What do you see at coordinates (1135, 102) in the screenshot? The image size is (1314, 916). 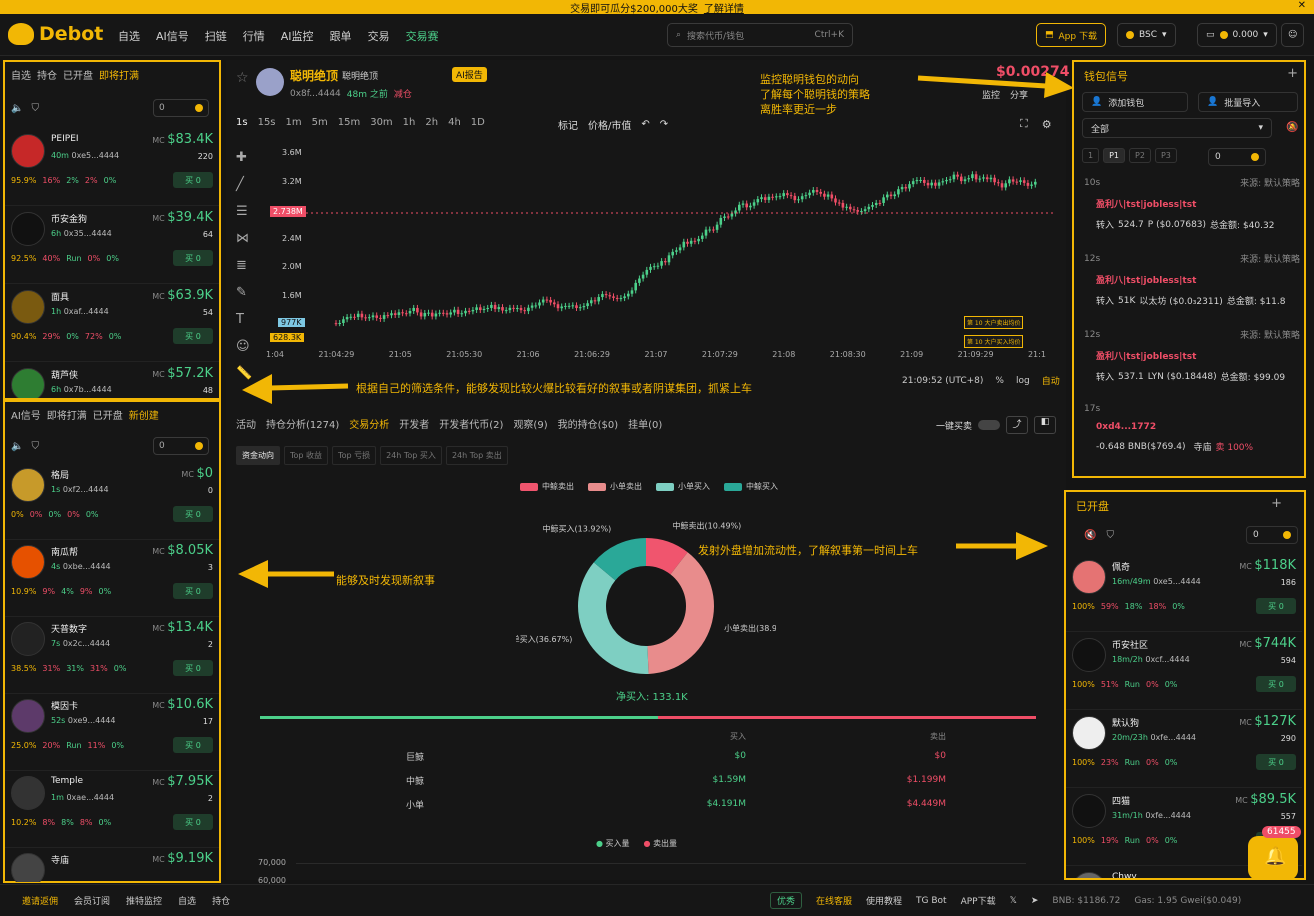 I see `add-wallet-button: 👤 添加钱包` at bounding box center [1135, 102].